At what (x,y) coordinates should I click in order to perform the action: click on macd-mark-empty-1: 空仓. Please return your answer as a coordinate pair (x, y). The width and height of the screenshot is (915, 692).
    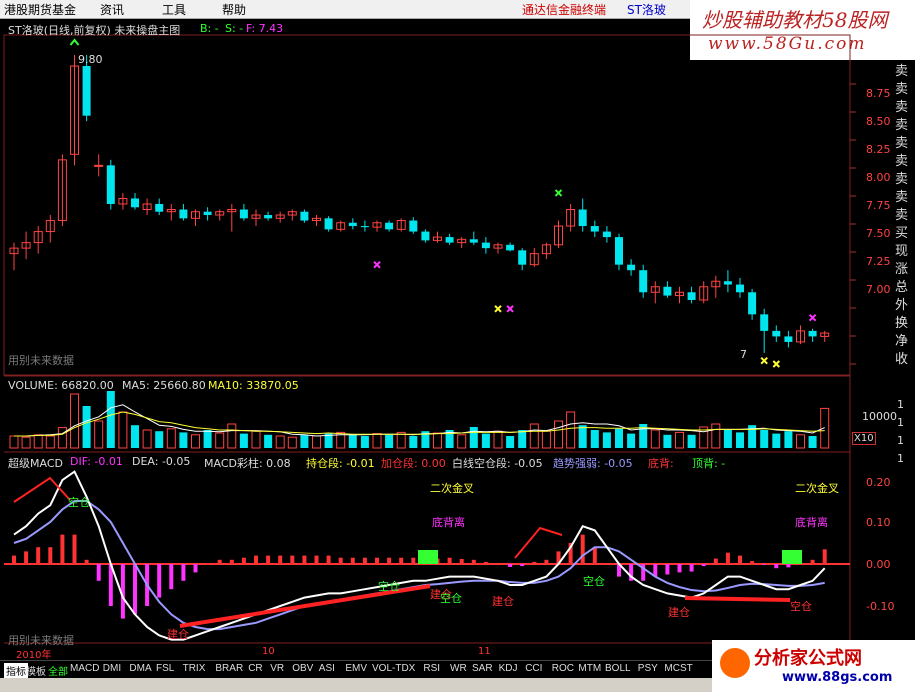
    Looking at the image, I should click on (79, 502).